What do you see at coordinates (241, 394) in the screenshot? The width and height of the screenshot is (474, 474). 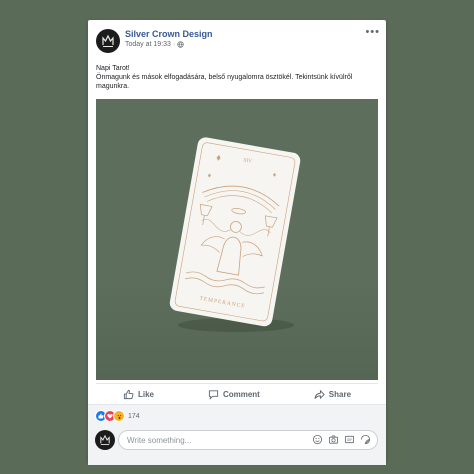 I see `comment-label: Comment` at bounding box center [241, 394].